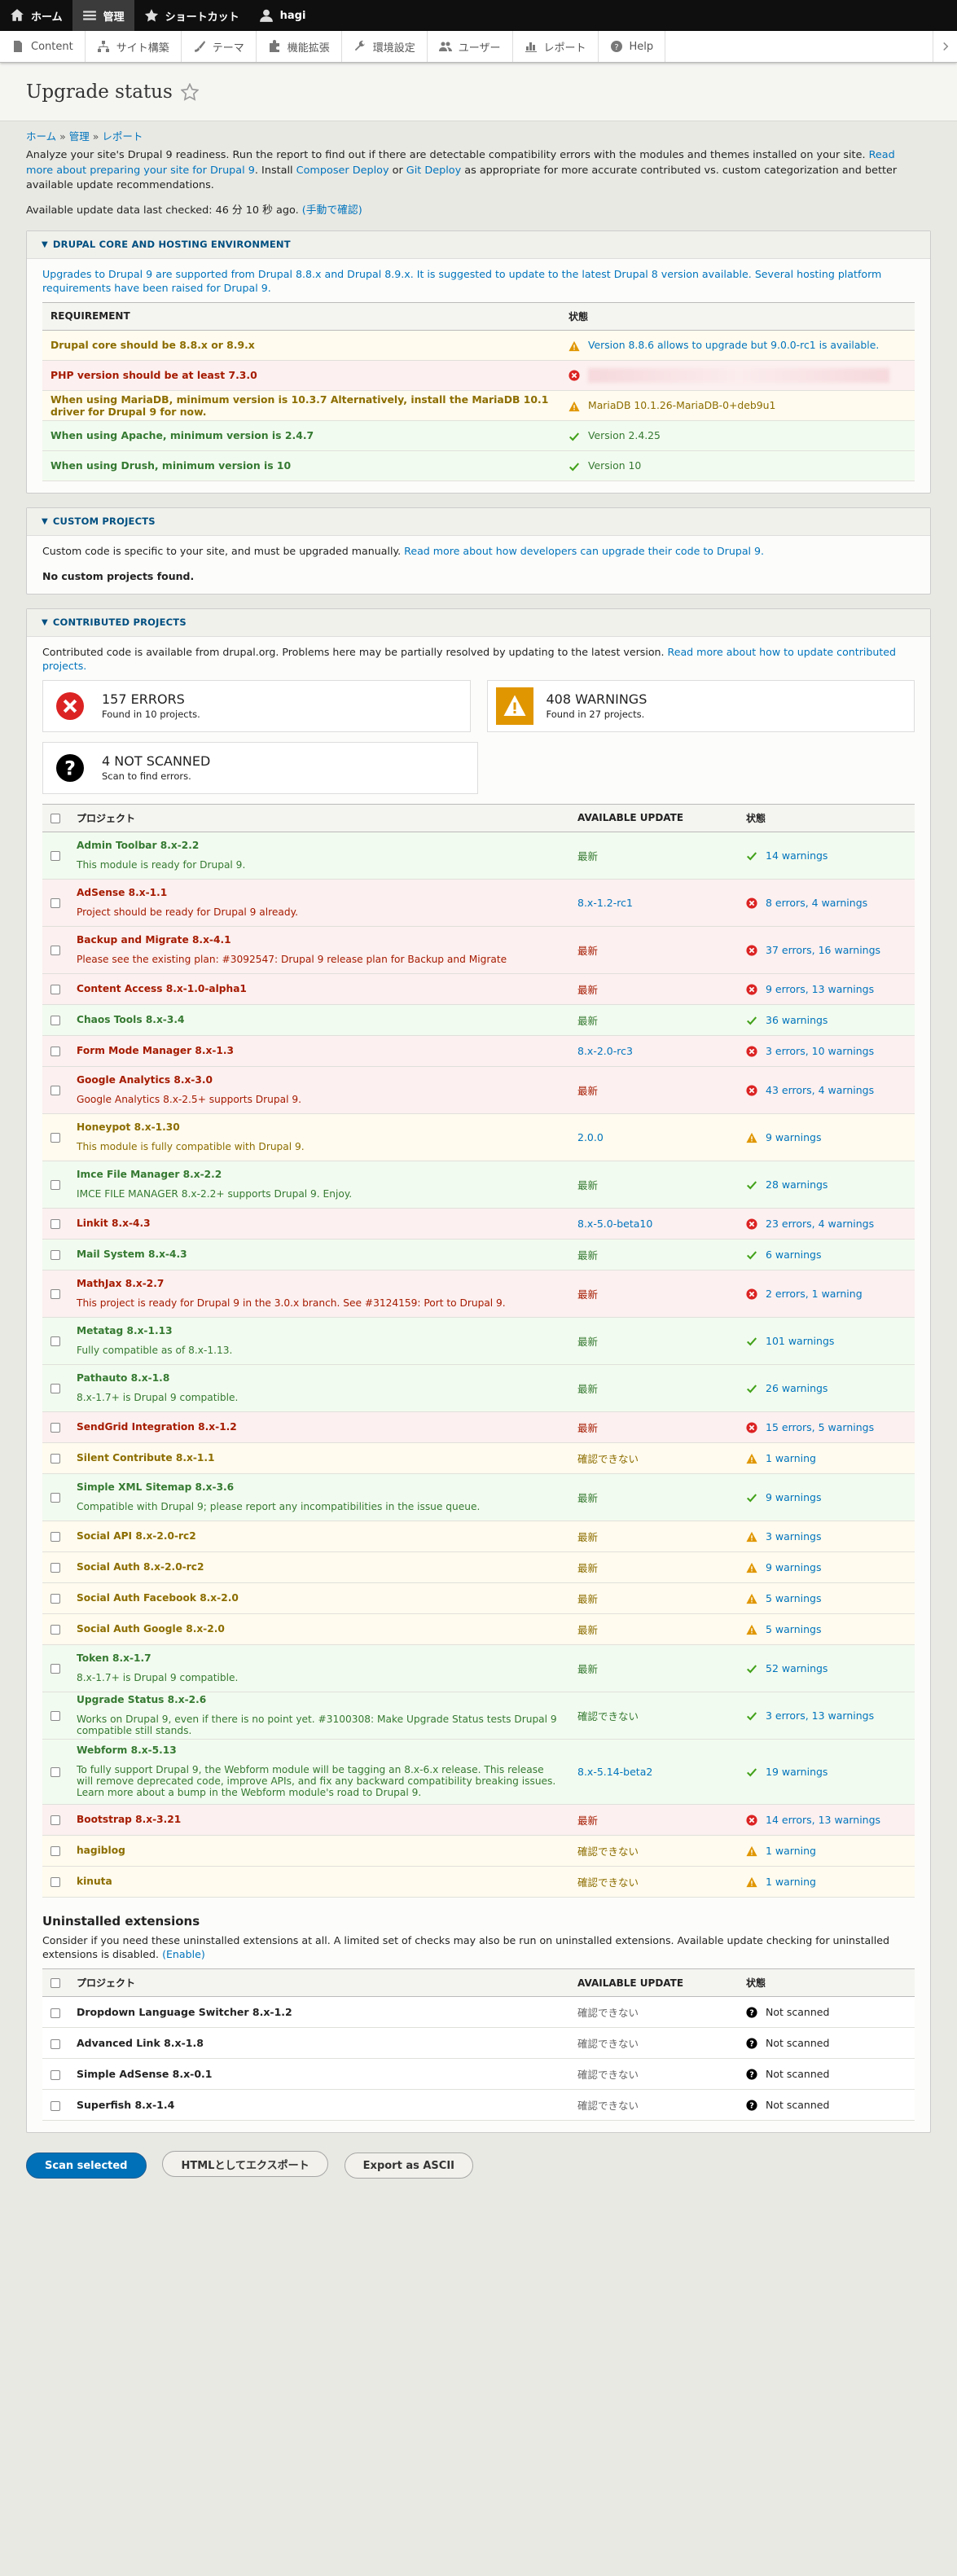 The image size is (957, 2576). What do you see at coordinates (633, 46) in the screenshot?
I see `tray-help: ? Help` at bounding box center [633, 46].